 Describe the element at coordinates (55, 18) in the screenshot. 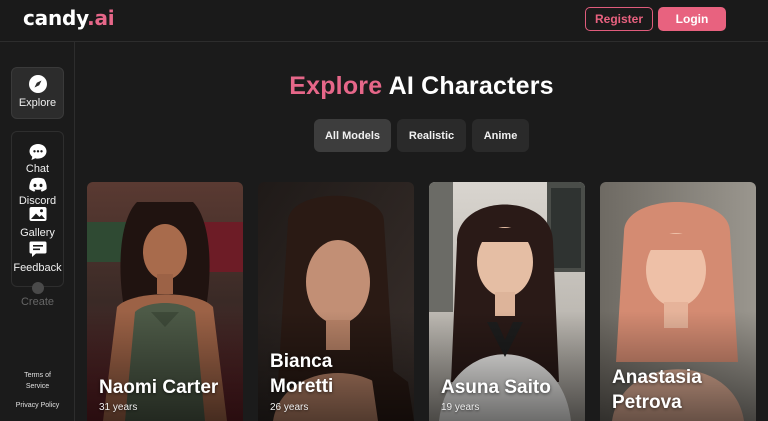

I see `logo-text: candy` at that location.